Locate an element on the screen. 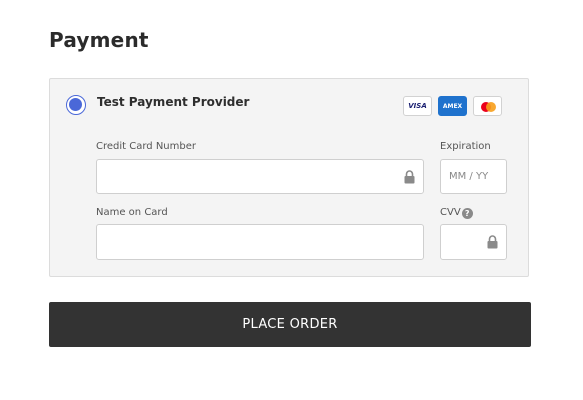 The image size is (583, 400). card-number-input is located at coordinates (260, 176).